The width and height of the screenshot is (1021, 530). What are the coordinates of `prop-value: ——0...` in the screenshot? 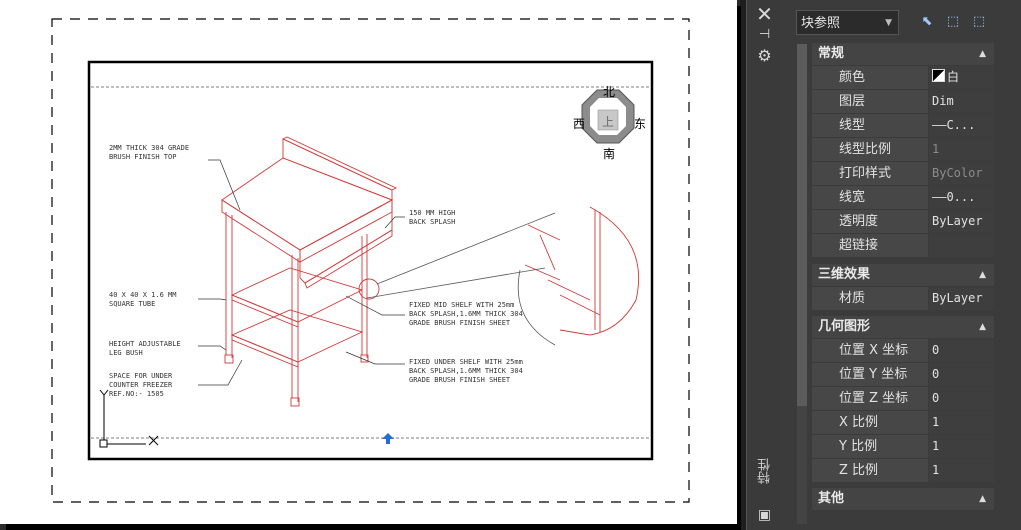 It's located at (961, 197).